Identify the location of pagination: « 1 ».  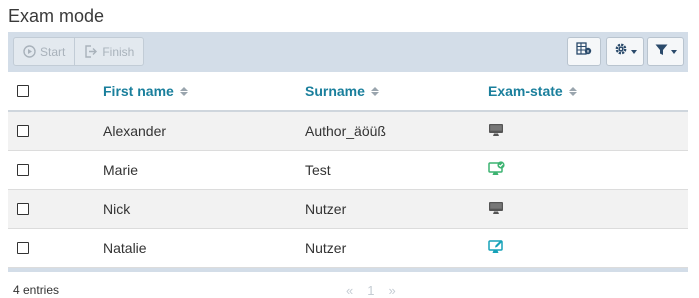
(371, 290).